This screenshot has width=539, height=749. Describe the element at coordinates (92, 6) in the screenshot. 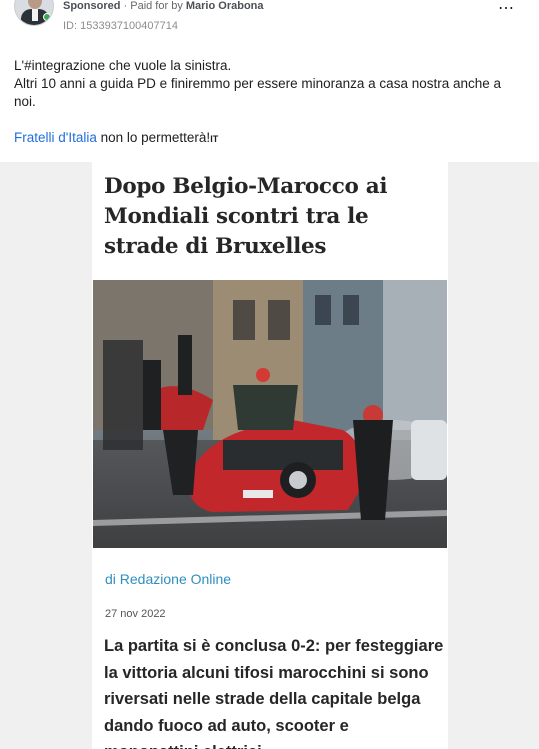

I see `sponsored-label: Sponsored` at that location.